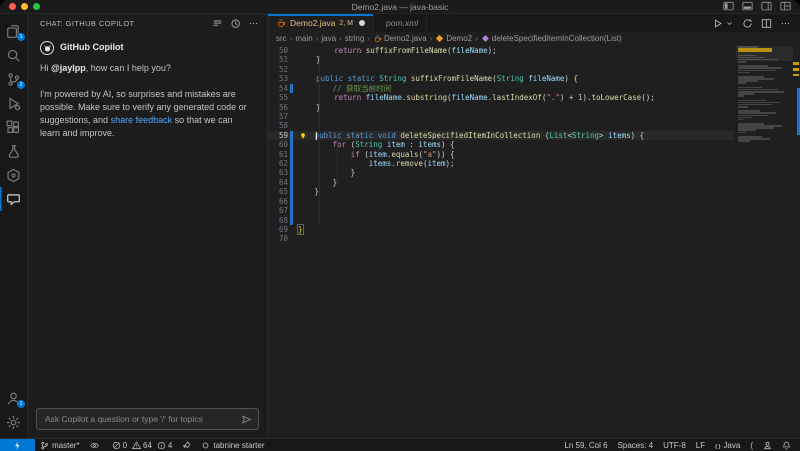  I want to click on language-mode-icon: { }, so click(718, 446).